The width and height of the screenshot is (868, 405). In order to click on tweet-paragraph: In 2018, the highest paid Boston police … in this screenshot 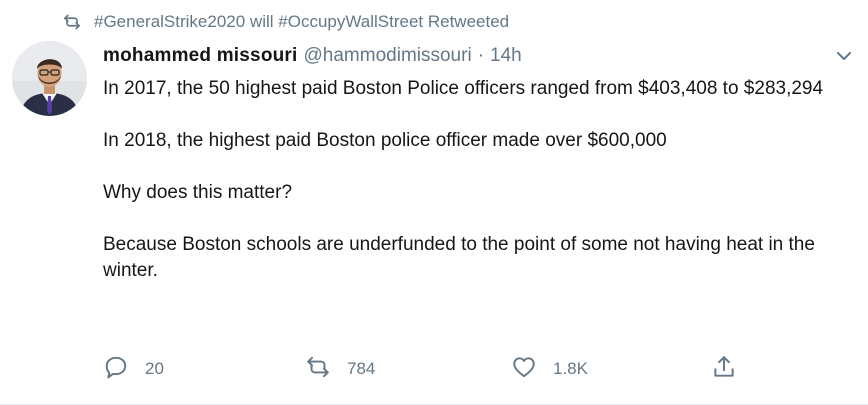, I will do `click(385, 140)`.